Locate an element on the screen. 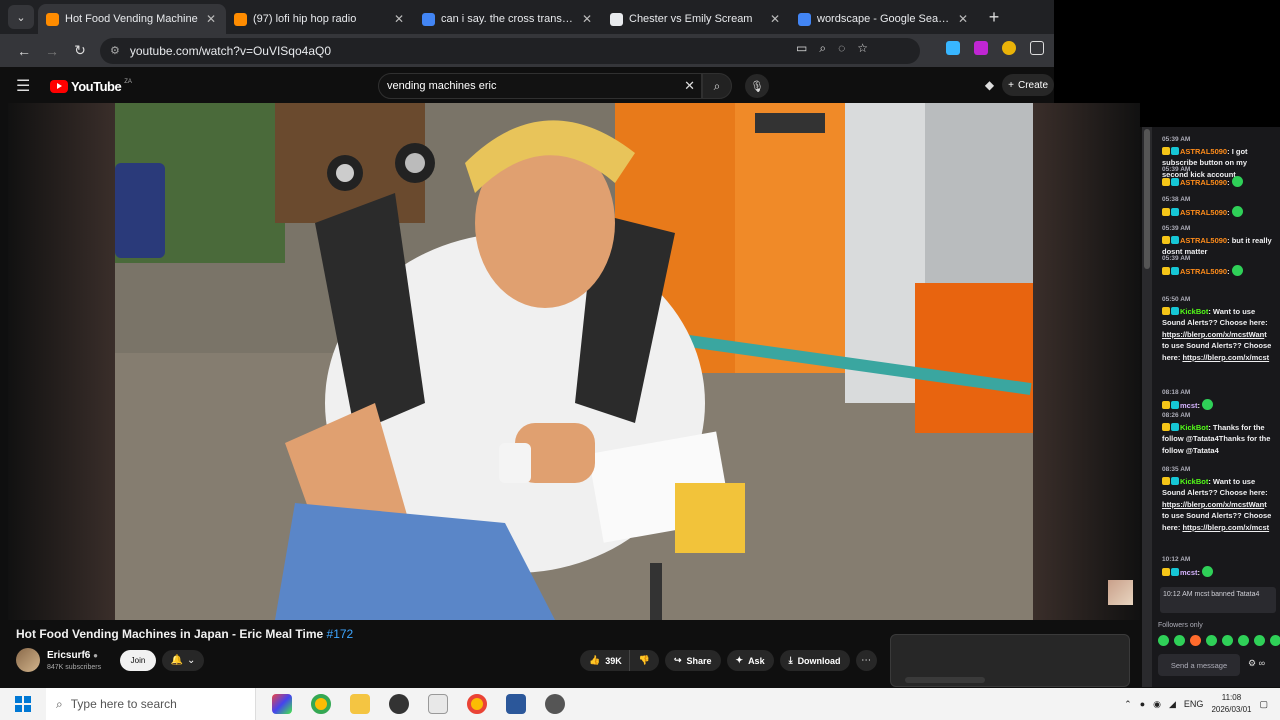  network-icon: ◉ is located at coordinates (1157, 704).